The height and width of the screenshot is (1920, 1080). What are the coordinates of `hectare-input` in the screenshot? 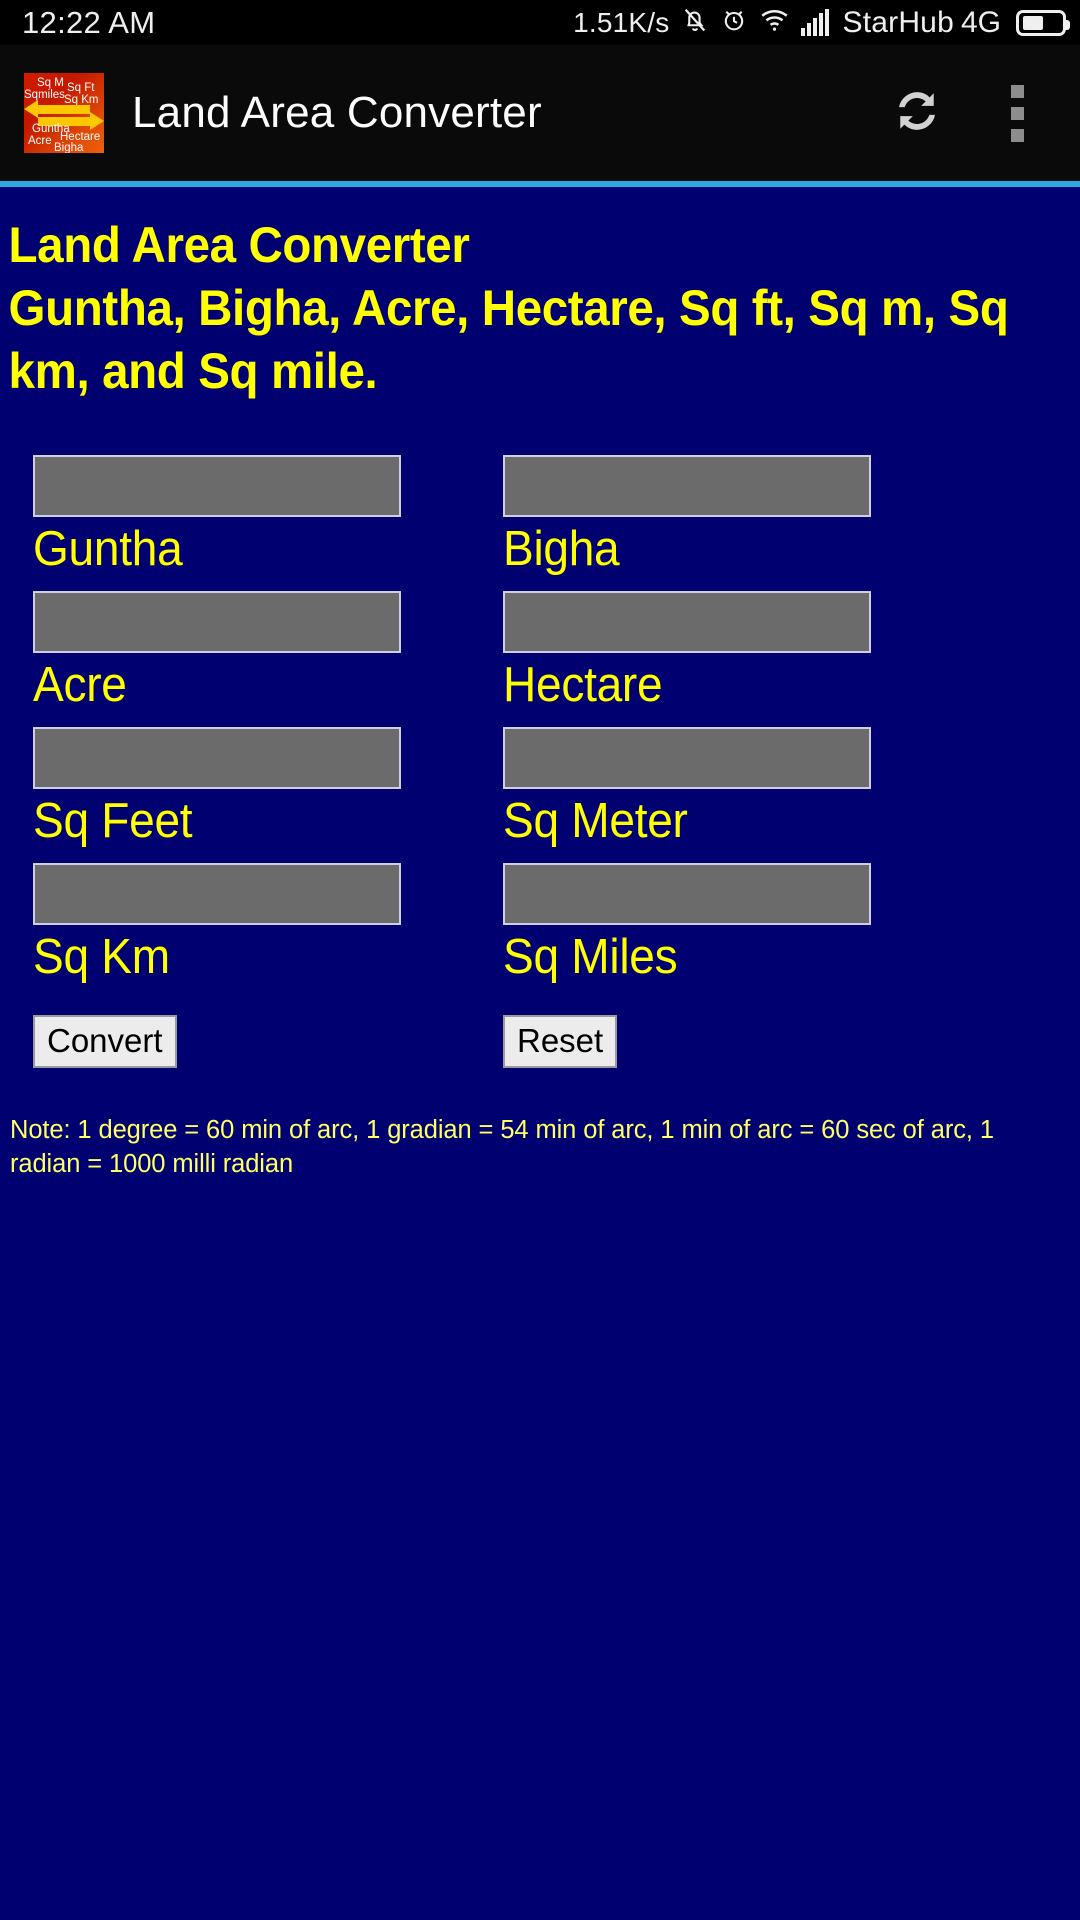 It's located at (687, 622).